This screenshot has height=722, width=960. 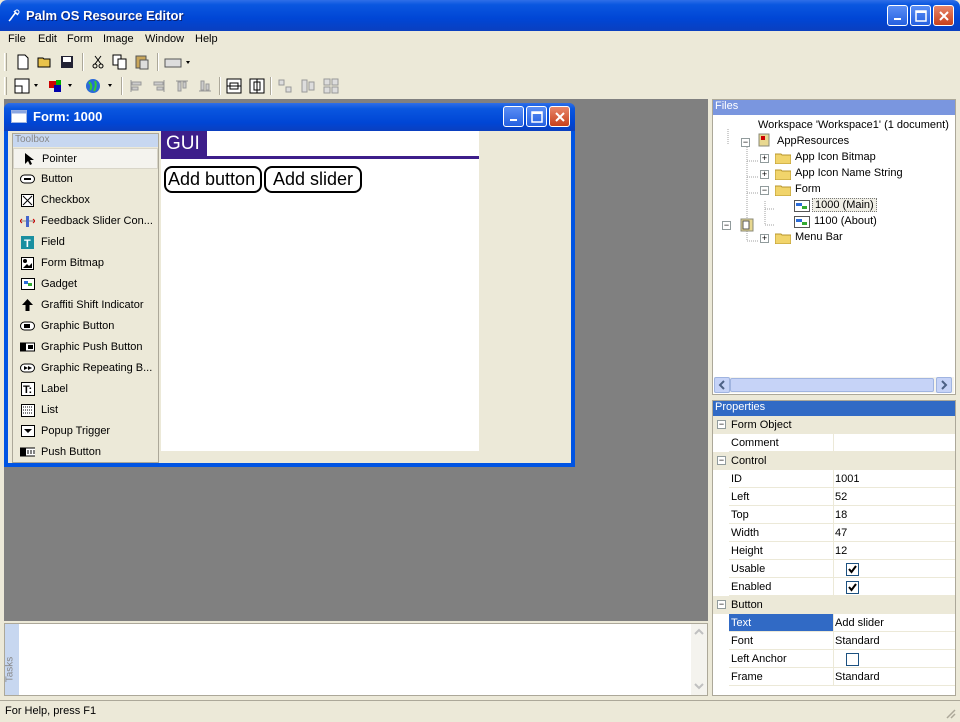 I want to click on tool-field: T Field, so click(x=85, y=242).